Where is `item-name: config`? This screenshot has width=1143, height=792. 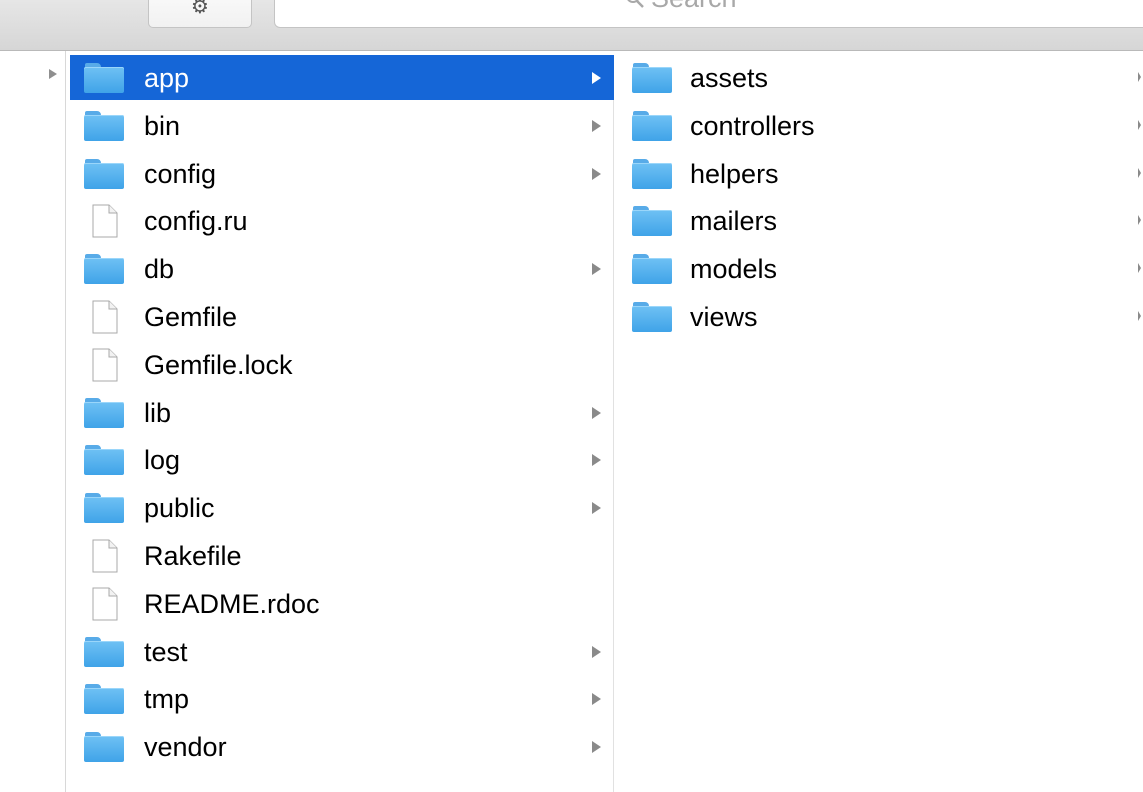 item-name: config is located at coordinates (180, 173).